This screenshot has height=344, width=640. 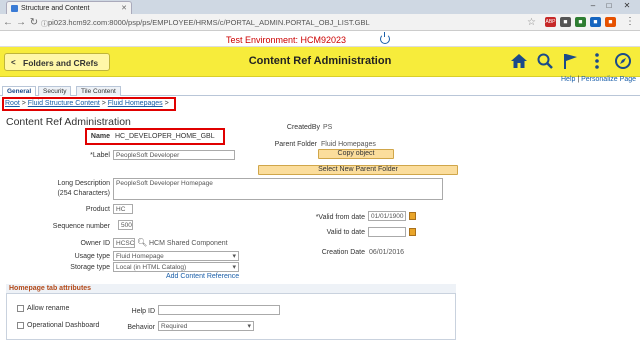 What do you see at coordinates (286, 40) in the screenshot?
I see `environment-text: Test Environment: HCM92023` at bounding box center [286, 40].